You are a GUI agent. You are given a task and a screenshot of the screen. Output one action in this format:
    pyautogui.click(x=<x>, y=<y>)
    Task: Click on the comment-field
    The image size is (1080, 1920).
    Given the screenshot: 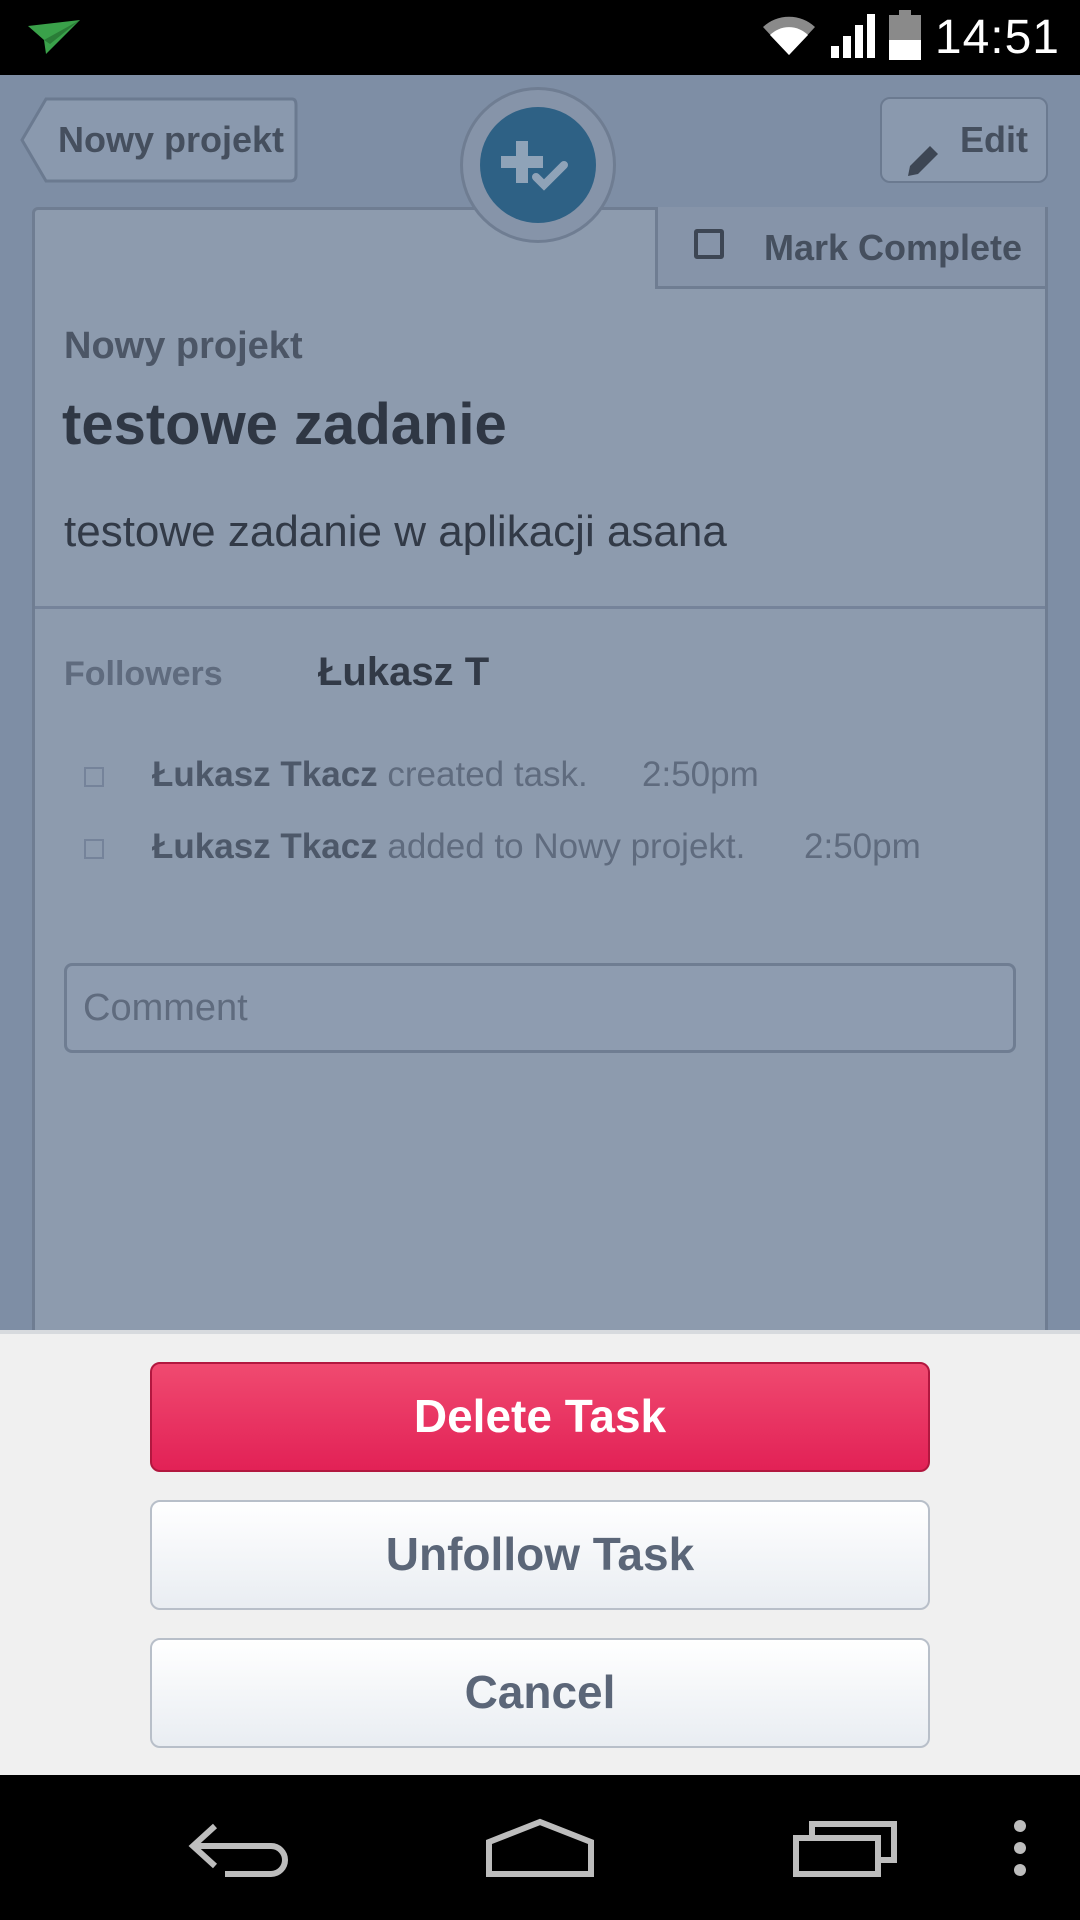 What is the action you would take?
    pyautogui.click(x=540, y=1008)
    